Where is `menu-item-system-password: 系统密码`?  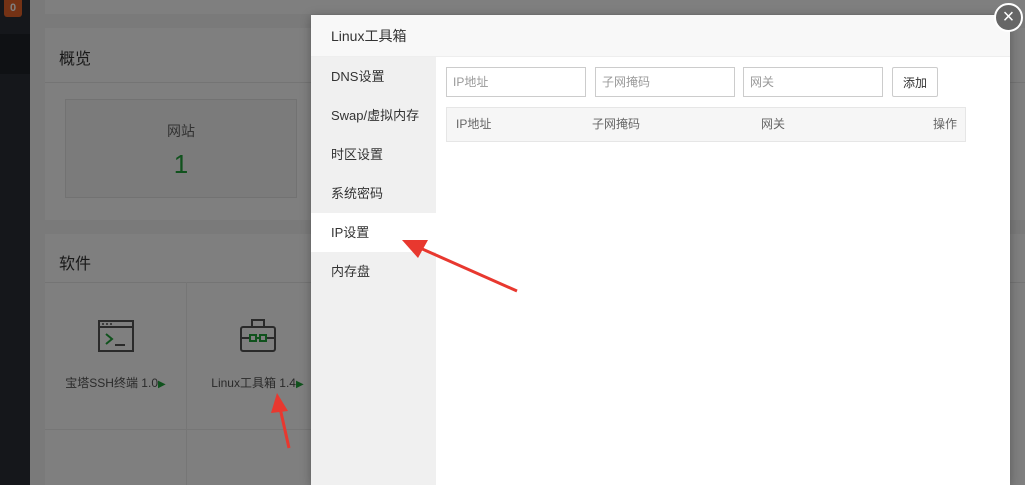 menu-item-system-password: 系统密码 is located at coordinates (373, 193).